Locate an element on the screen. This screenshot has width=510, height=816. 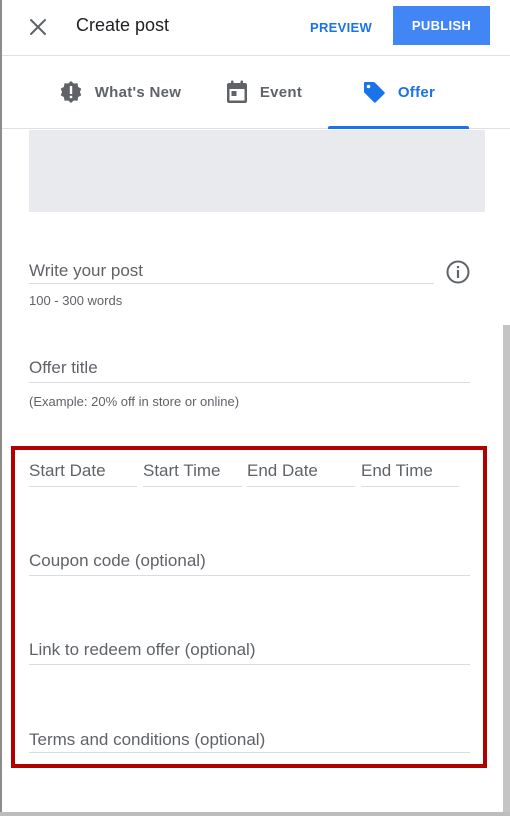
info-button is located at coordinates (458, 272).